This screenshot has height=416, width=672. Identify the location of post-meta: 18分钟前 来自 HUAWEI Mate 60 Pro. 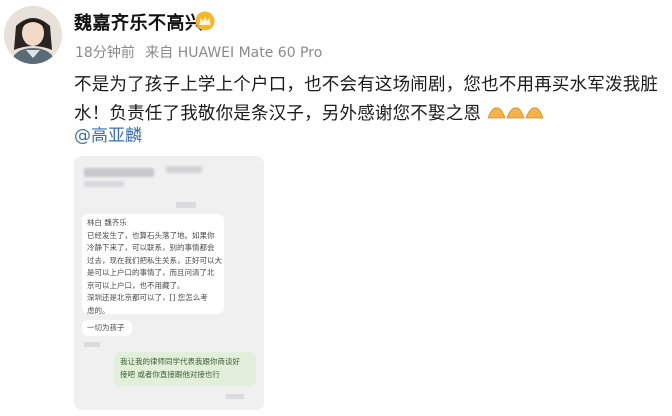
(201, 52).